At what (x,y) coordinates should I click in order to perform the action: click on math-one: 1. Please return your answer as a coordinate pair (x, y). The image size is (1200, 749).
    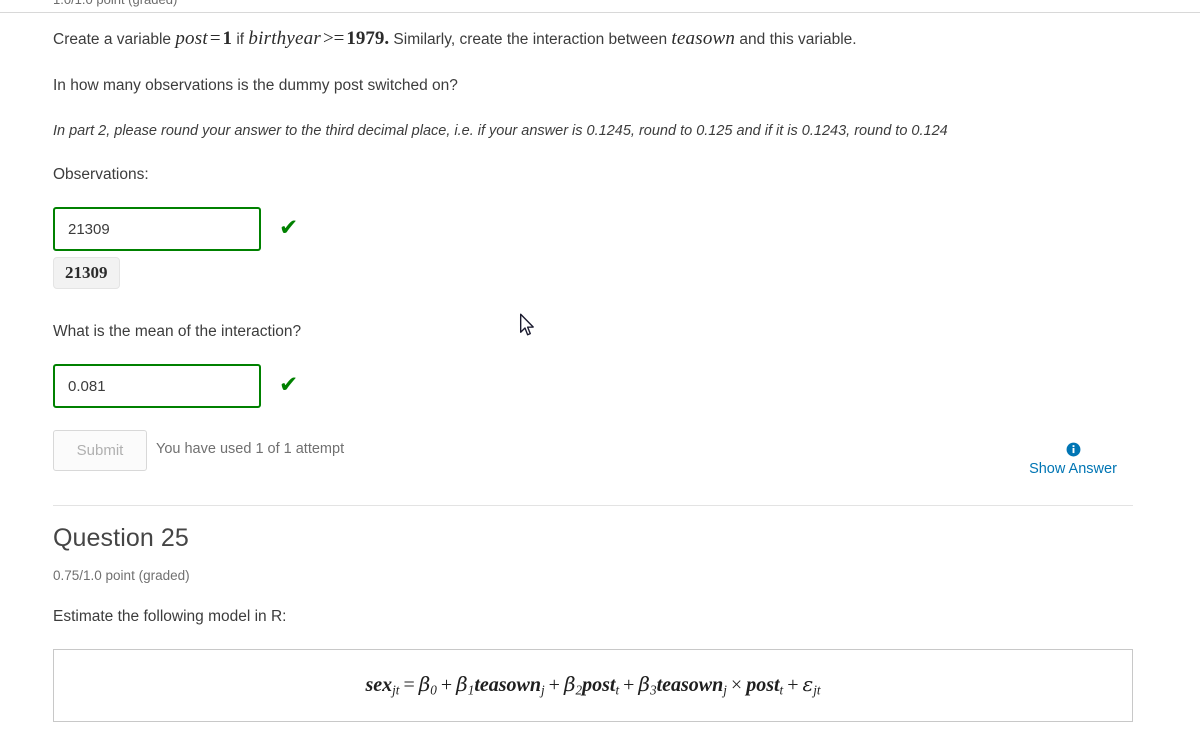
    Looking at the image, I should click on (227, 38).